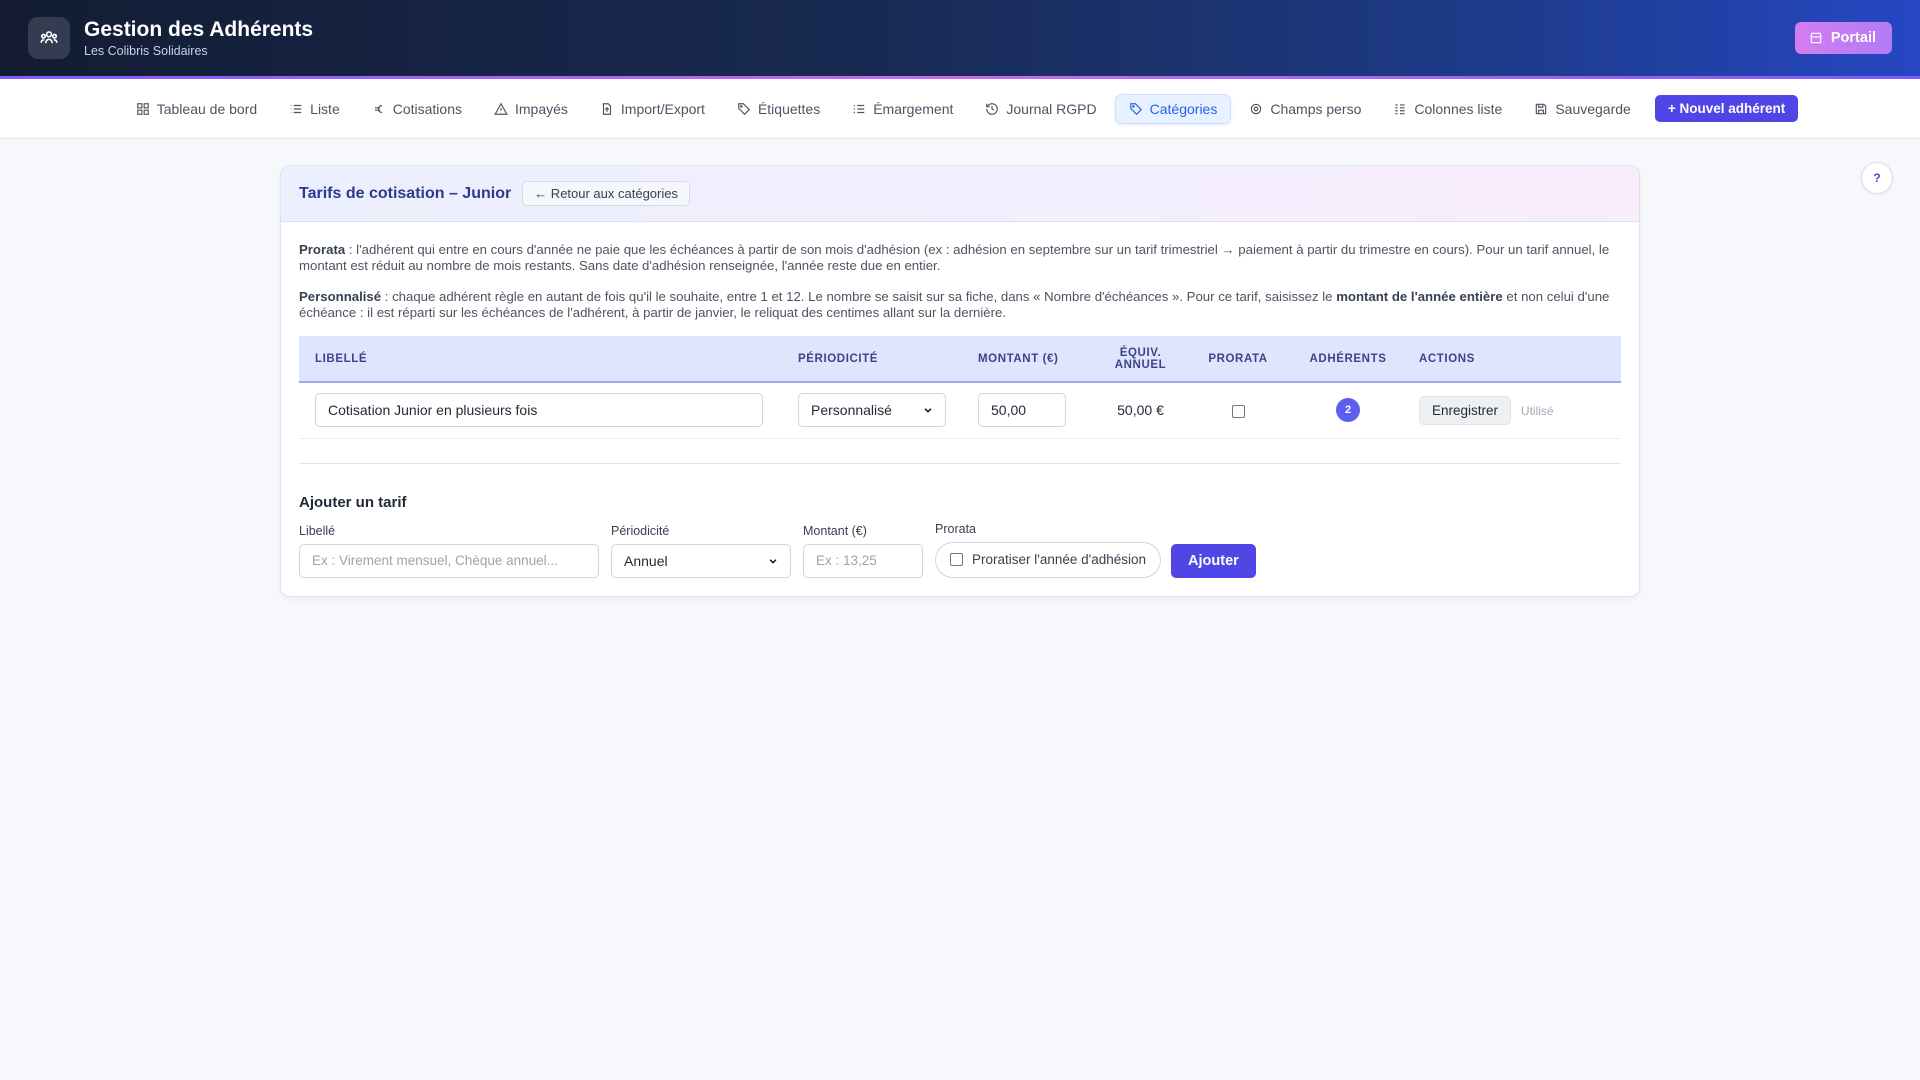 The image size is (1920, 1080). Describe the element at coordinates (1140, 410) in the screenshot. I see `annual-equivalent: 50,00 €` at that location.